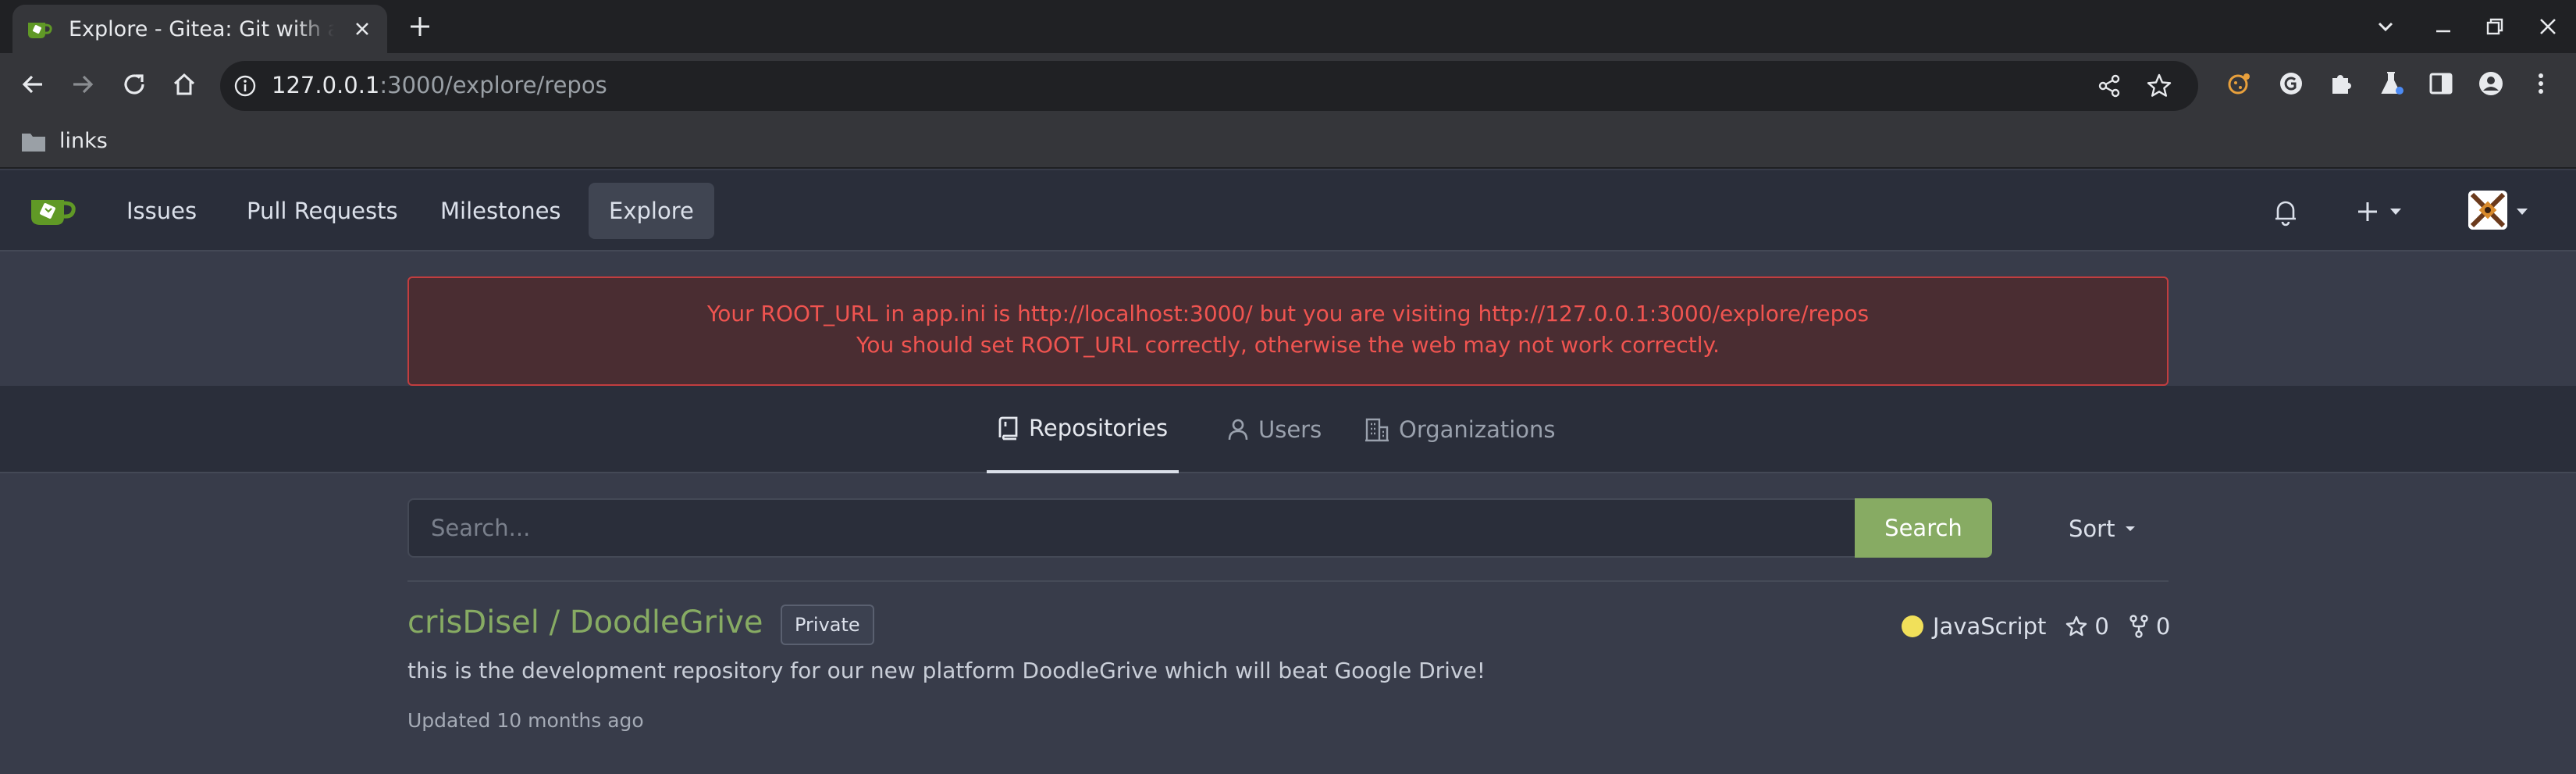 The image size is (2576, 774). What do you see at coordinates (501, 211) in the screenshot?
I see `nav-milestones: Milestones` at bounding box center [501, 211].